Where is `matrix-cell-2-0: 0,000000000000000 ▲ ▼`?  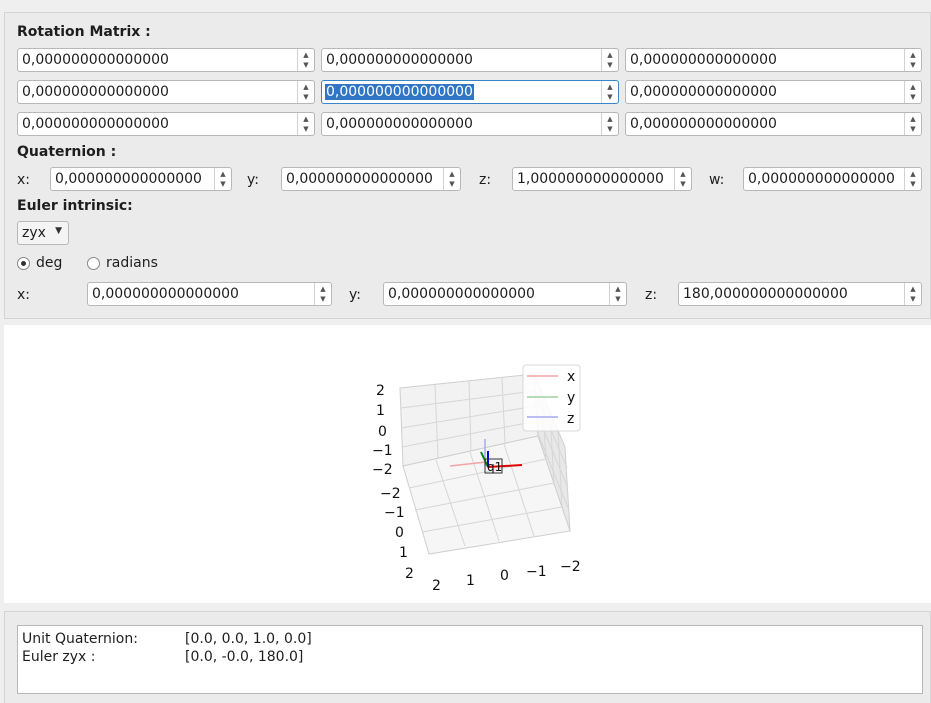 matrix-cell-2-0: 0,000000000000000 ▲ ▼ is located at coordinates (166, 124).